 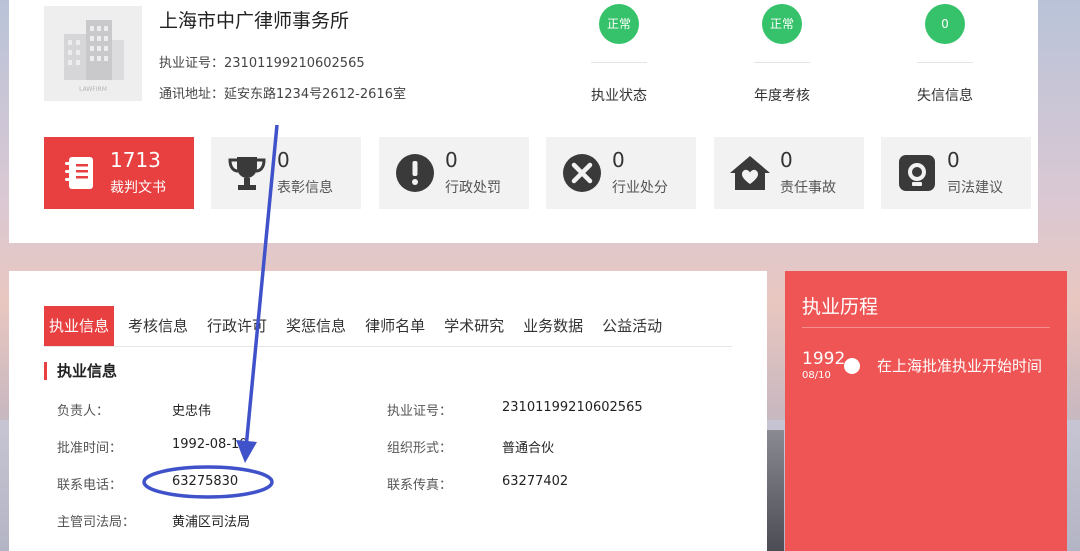 What do you see at coordinates (420, 485) in the screenshot?
I see `fax-label: 联系传真：` at bounding box center [420, 485].